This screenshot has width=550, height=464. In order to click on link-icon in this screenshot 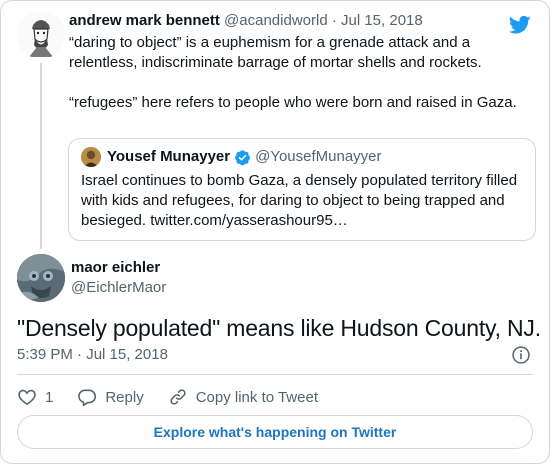, I will do `click(178, 397)`.